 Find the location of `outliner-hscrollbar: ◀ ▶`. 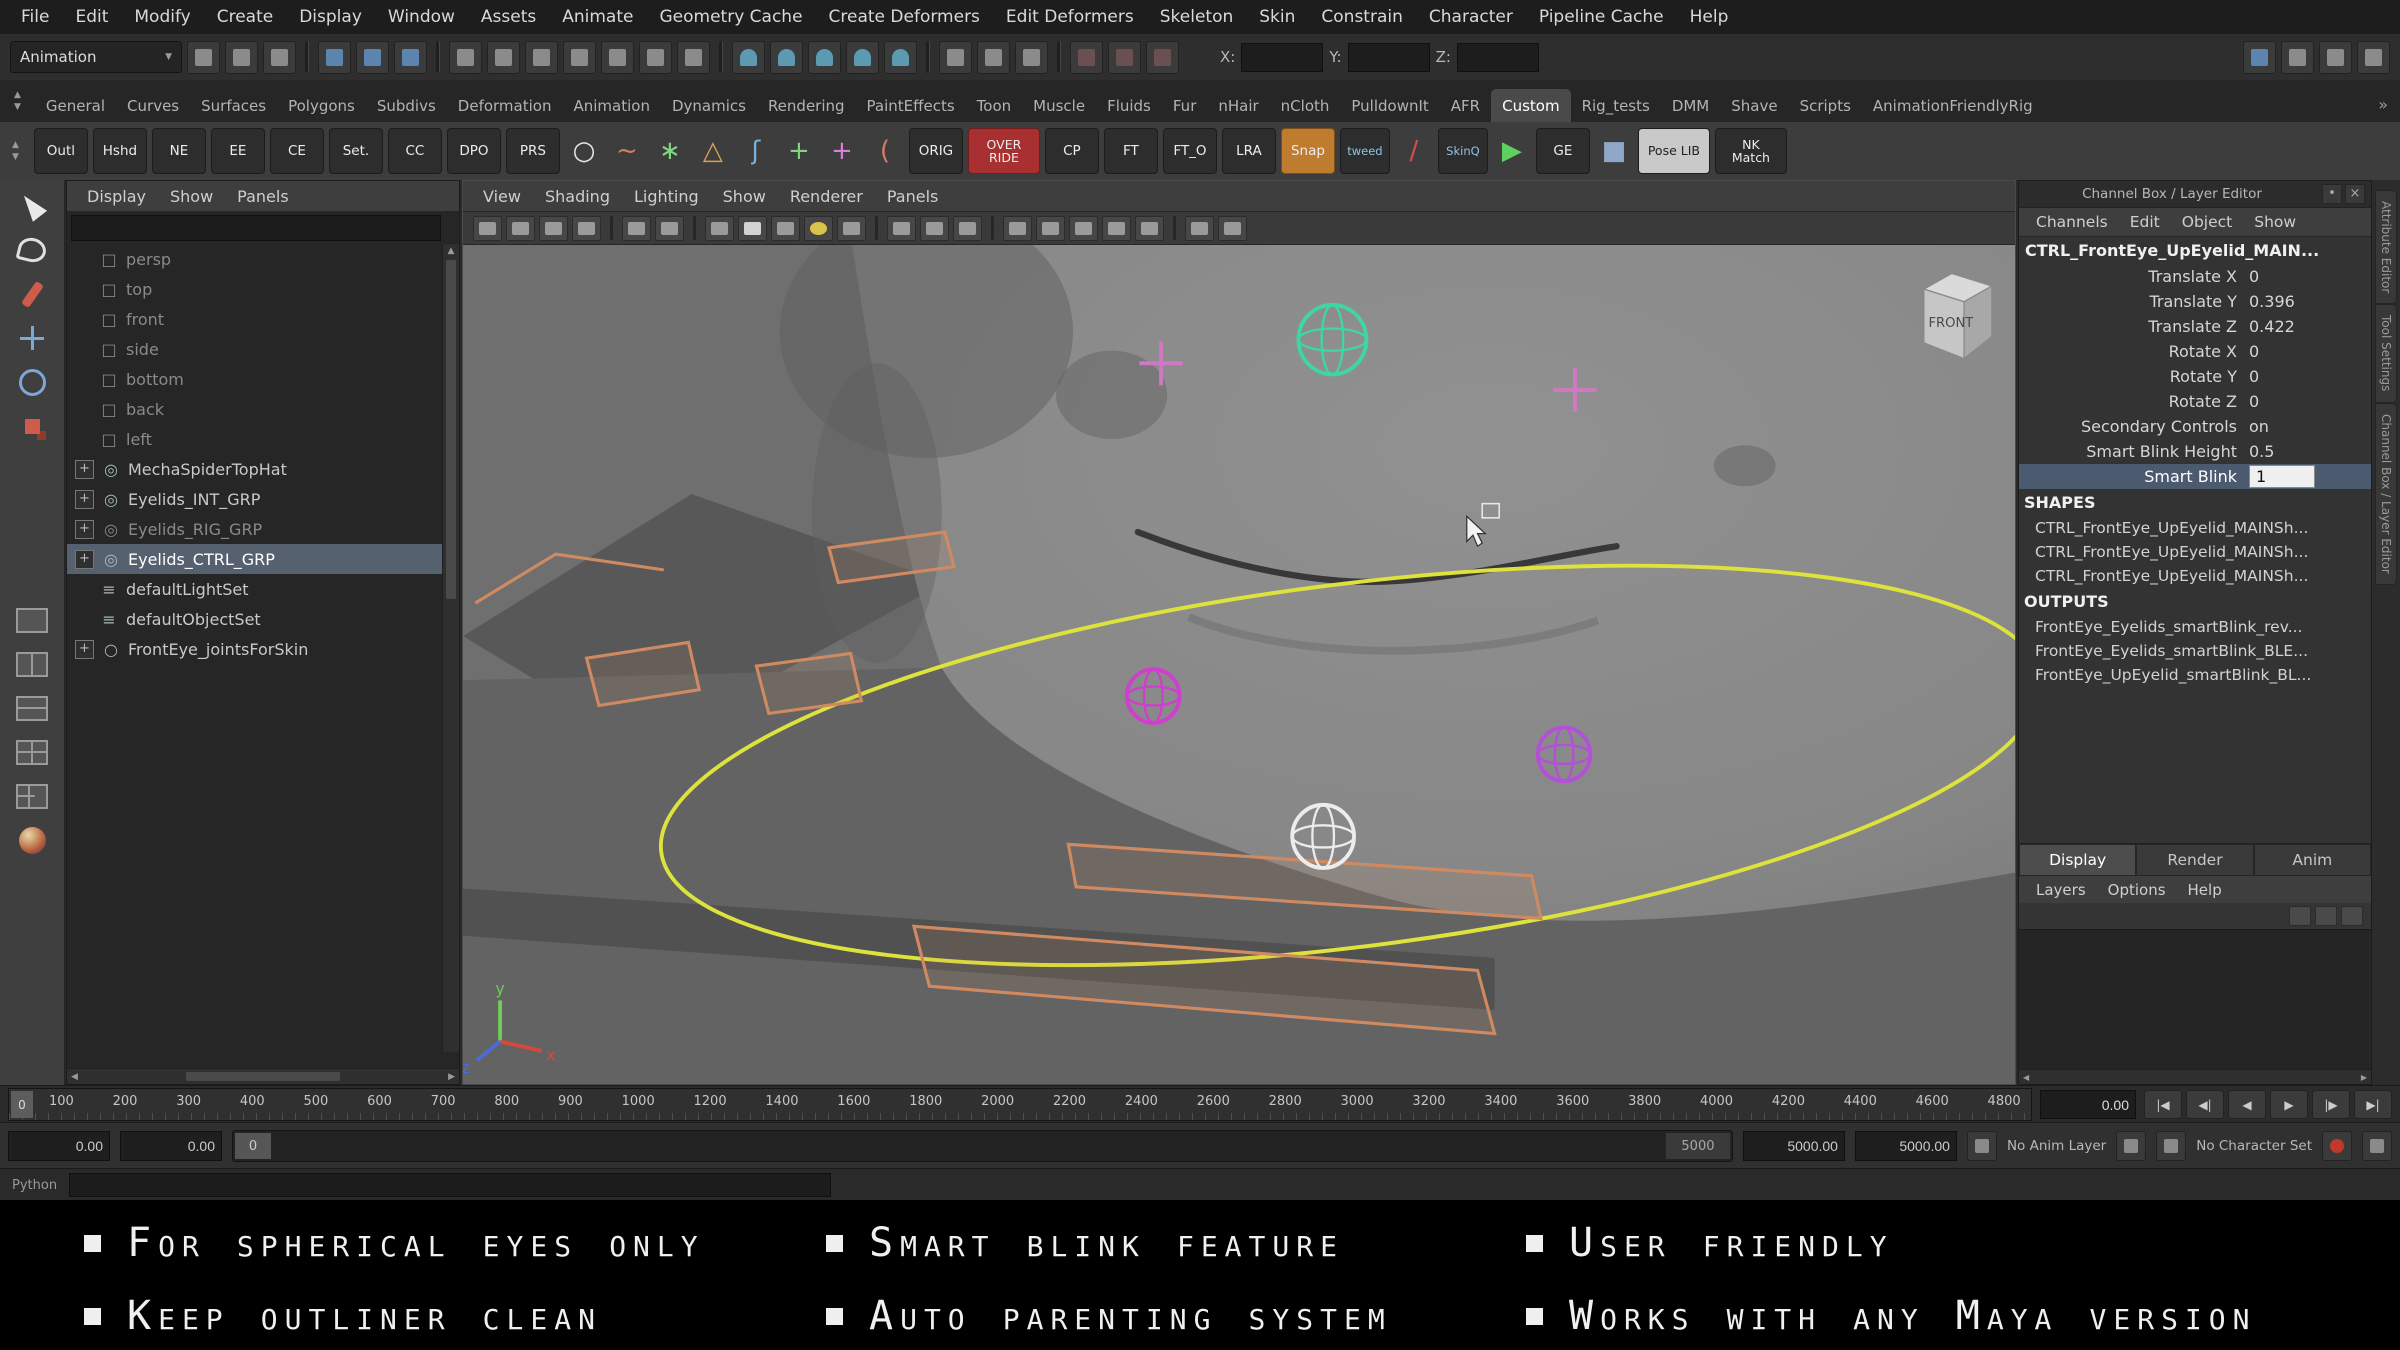

outliner-hscrollbar: ◀ ▶ is located at coordinates (263, 1076).